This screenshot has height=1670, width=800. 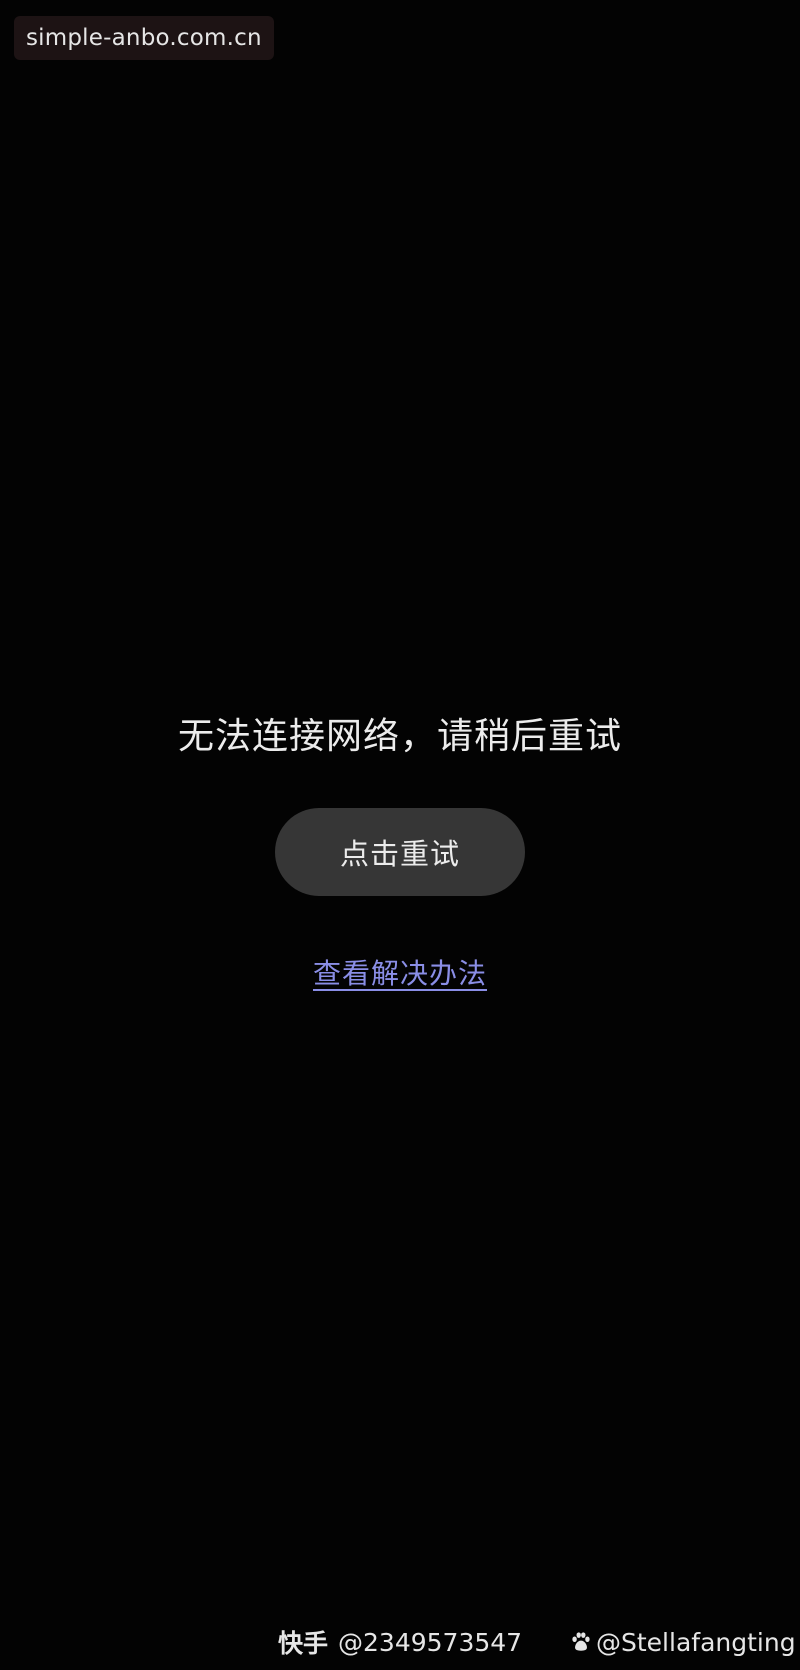 I want to click on retry-button-label: 点击重试, so click(x=399, y=854).